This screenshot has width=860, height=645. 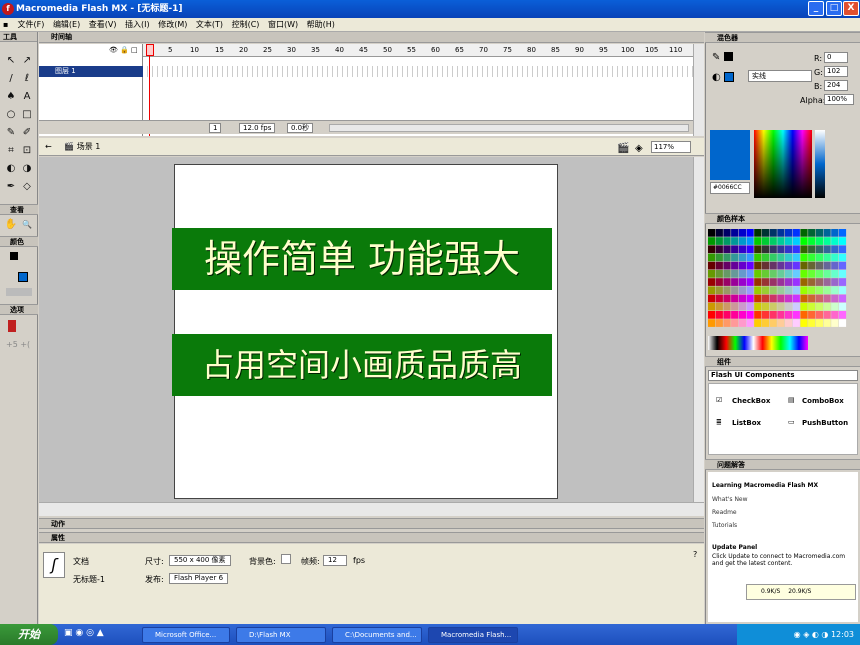 What do you see at coordinates (778, 279) in the screenshot?
I see `swatches-grid` at bounding box center [778, 279].